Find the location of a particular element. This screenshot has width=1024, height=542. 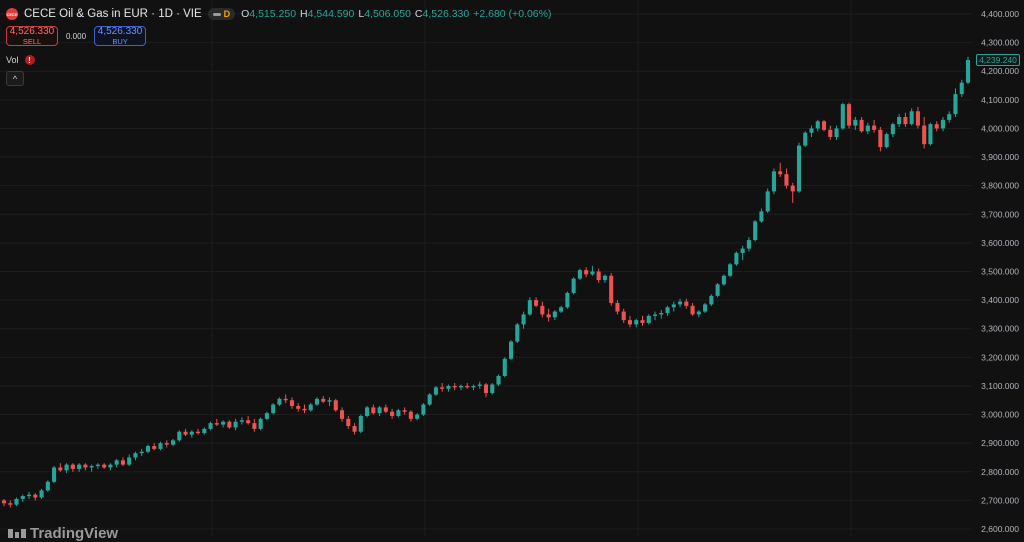

sell-button: 4,526.330 SELL is located at coordinates (32, 36).